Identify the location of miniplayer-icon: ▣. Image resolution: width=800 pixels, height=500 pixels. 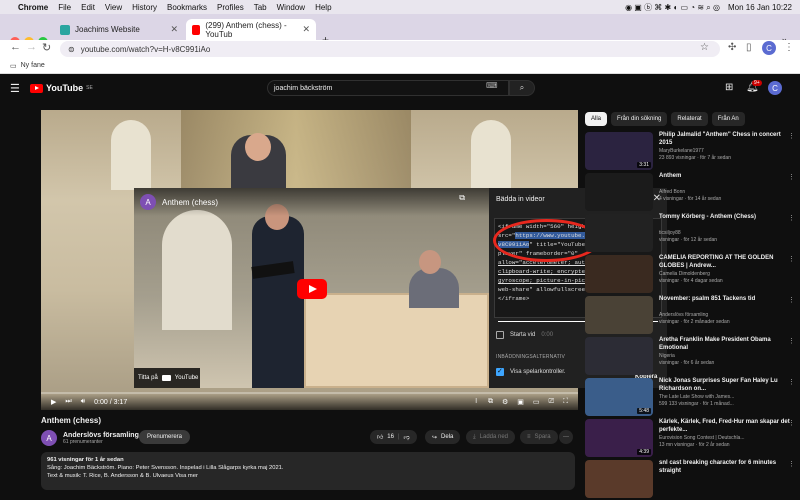
(520, 402).